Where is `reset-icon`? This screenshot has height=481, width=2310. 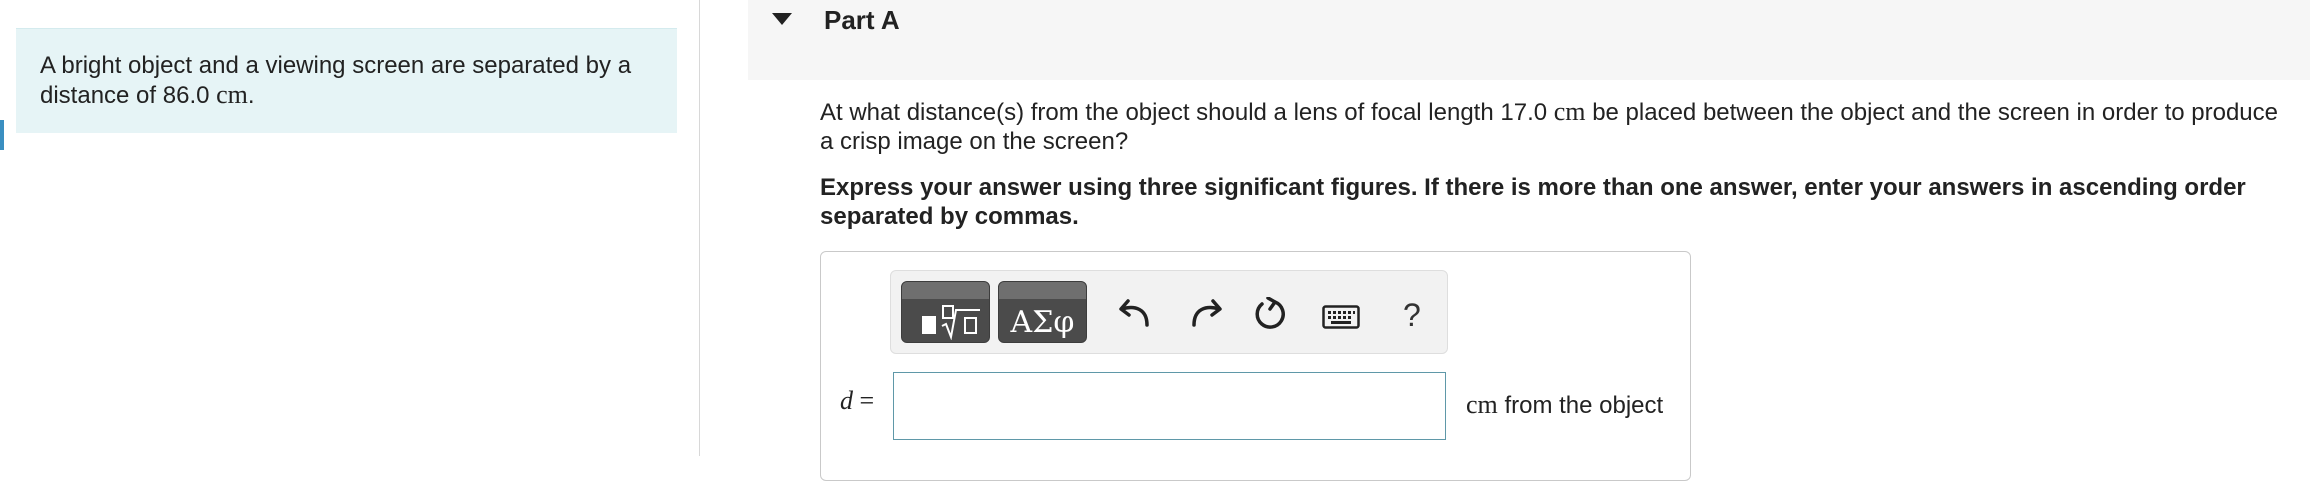 reset-icon is located at coordinates (1270, 314).